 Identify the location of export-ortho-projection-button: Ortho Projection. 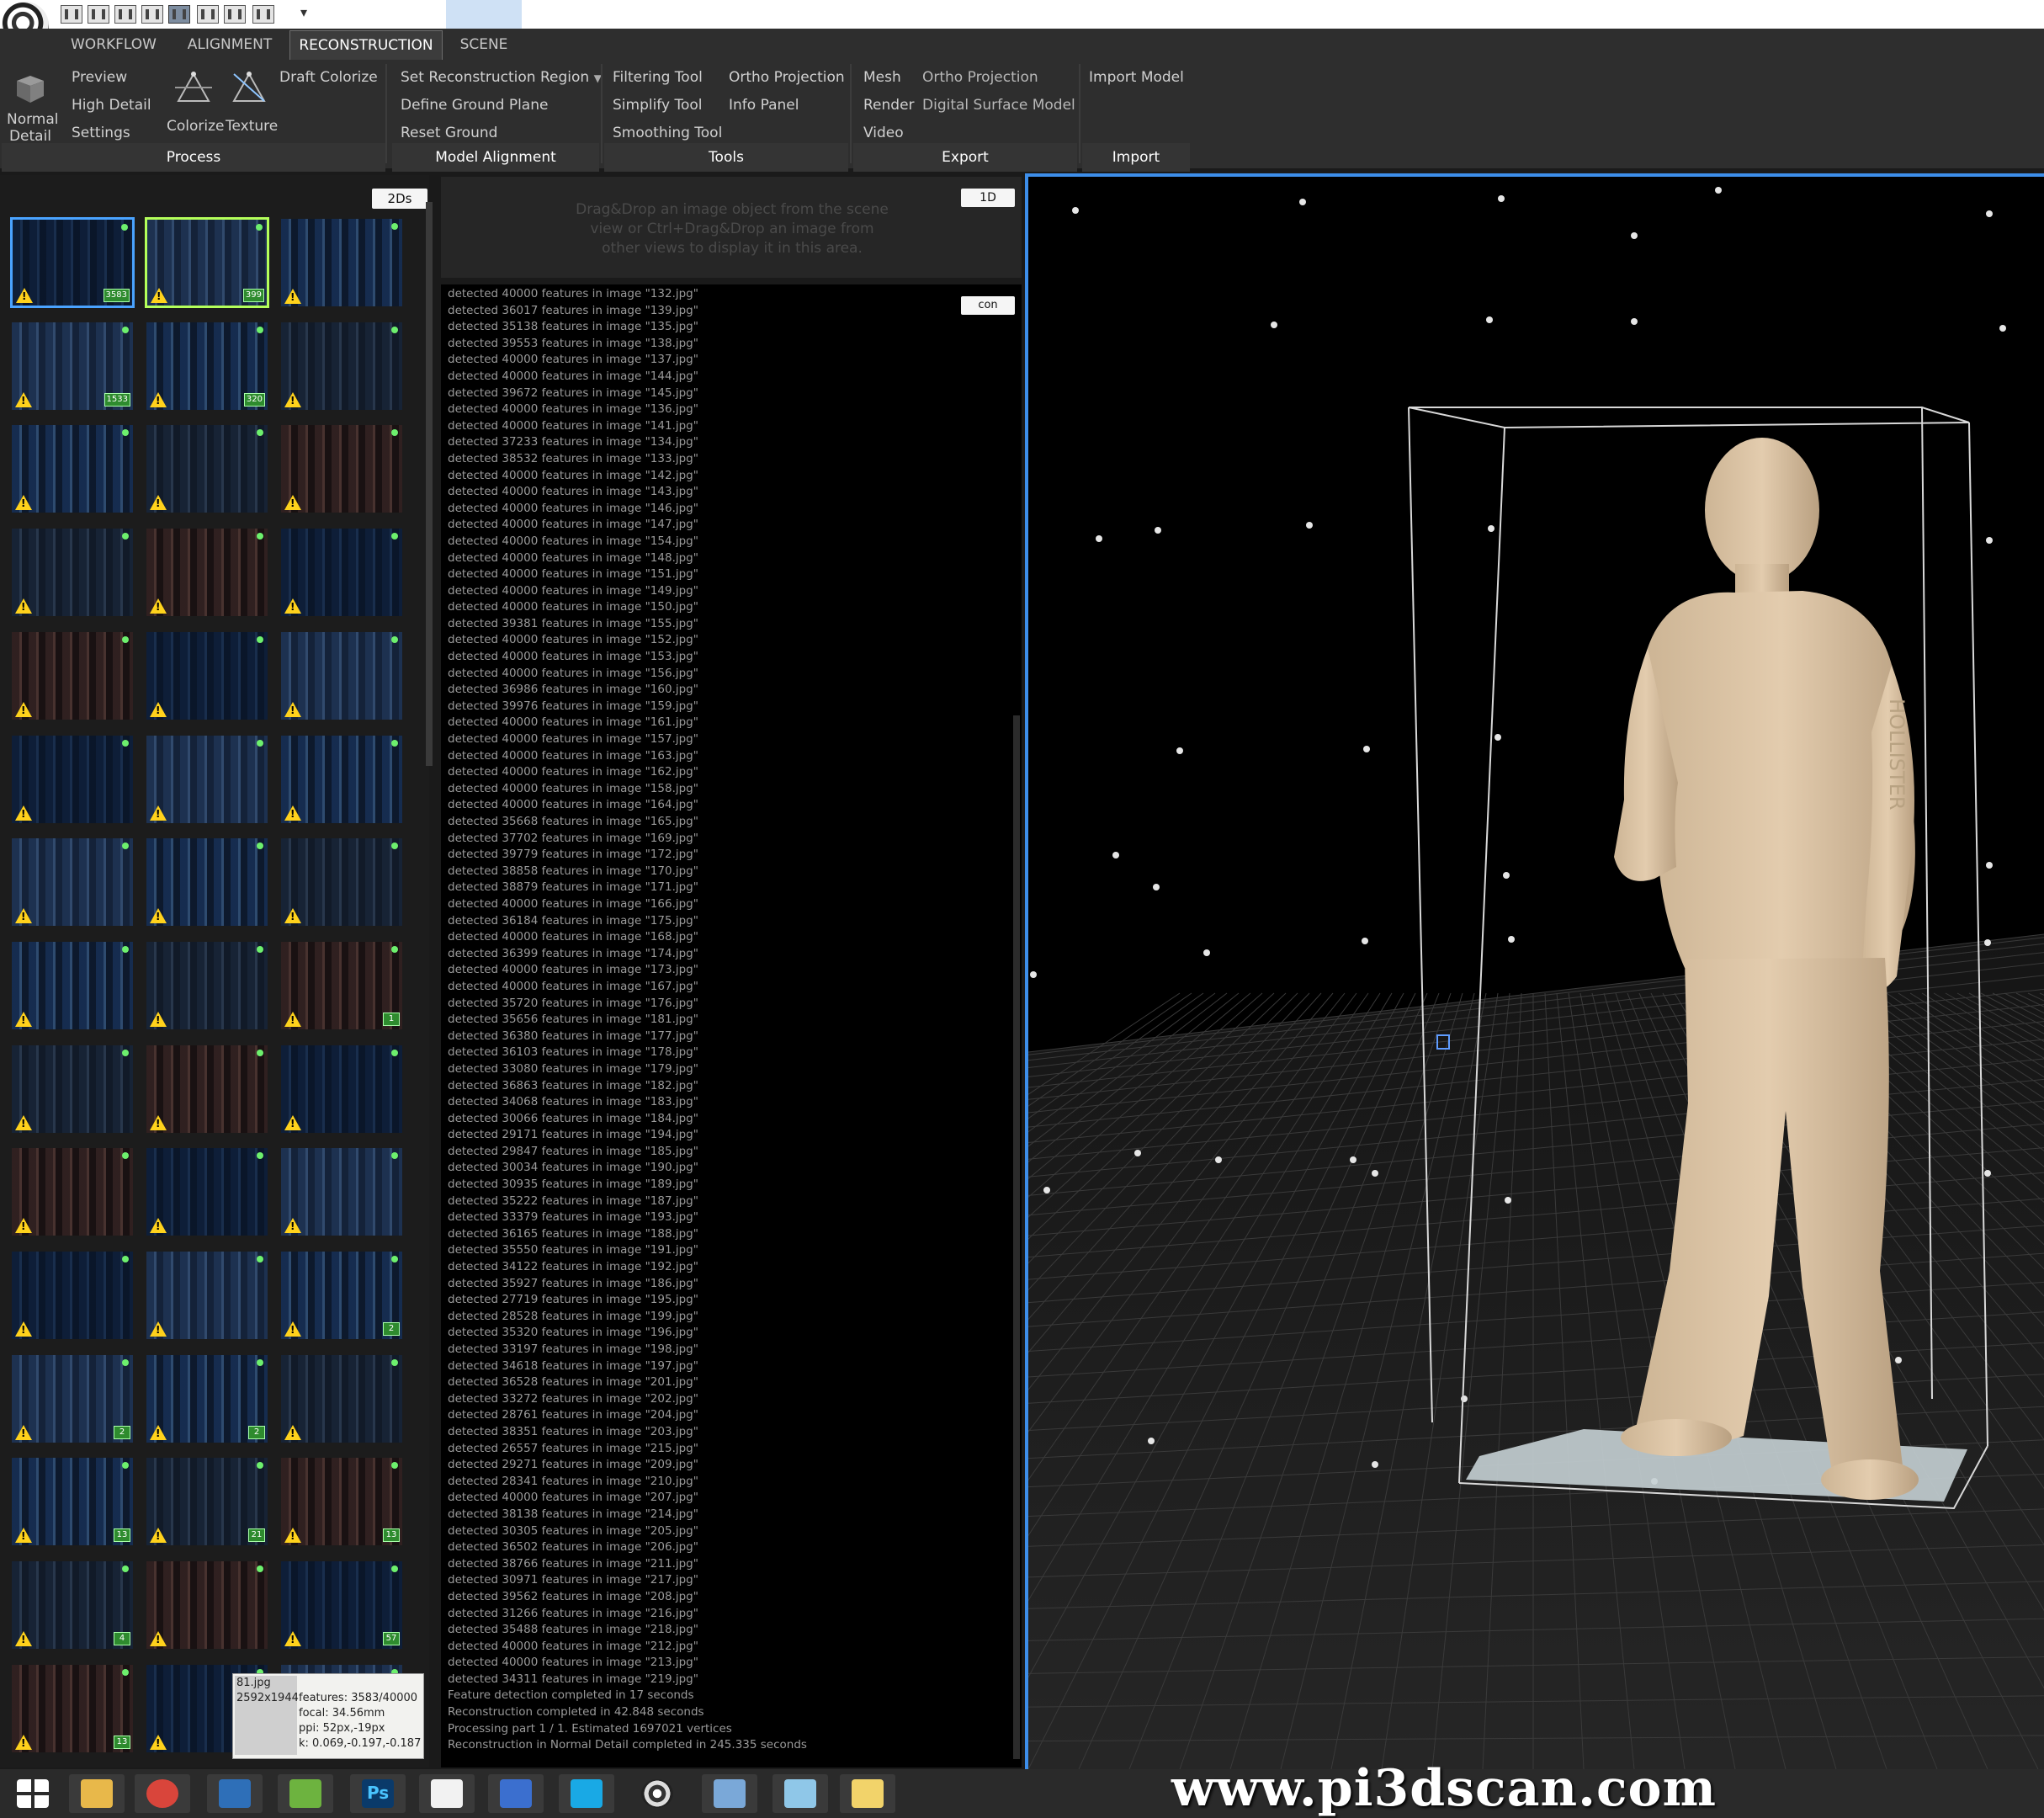
(980, 77).